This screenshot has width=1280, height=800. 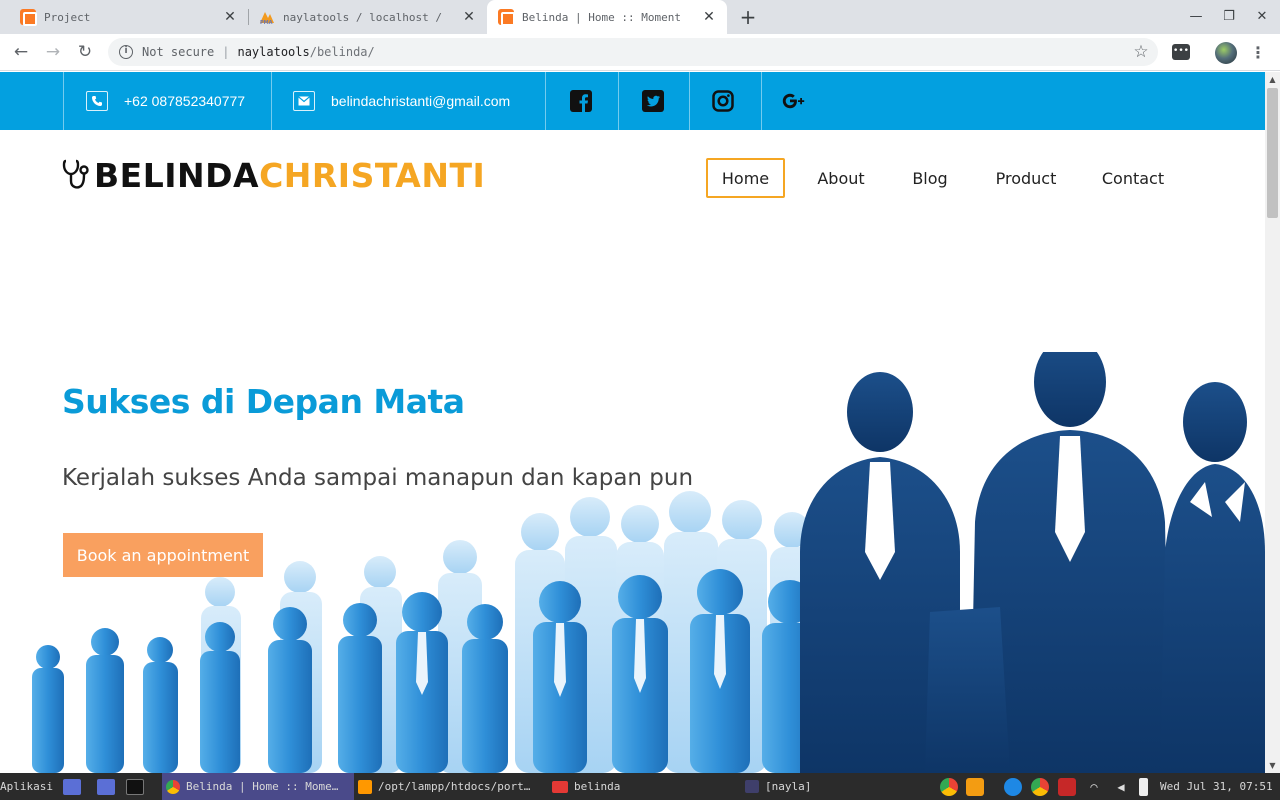 What do you see at coordinates (1013, 787) in the screenshot?
I see `bluetooth-icon` at bounding box center [1013, 787].